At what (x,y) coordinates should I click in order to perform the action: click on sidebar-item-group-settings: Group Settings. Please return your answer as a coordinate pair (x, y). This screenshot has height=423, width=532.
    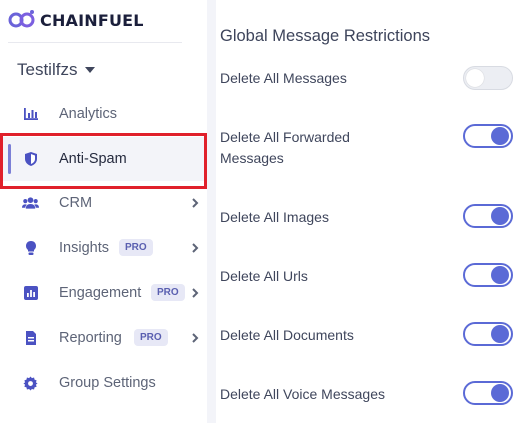
    Looking at the image, I should click on (103, 383).